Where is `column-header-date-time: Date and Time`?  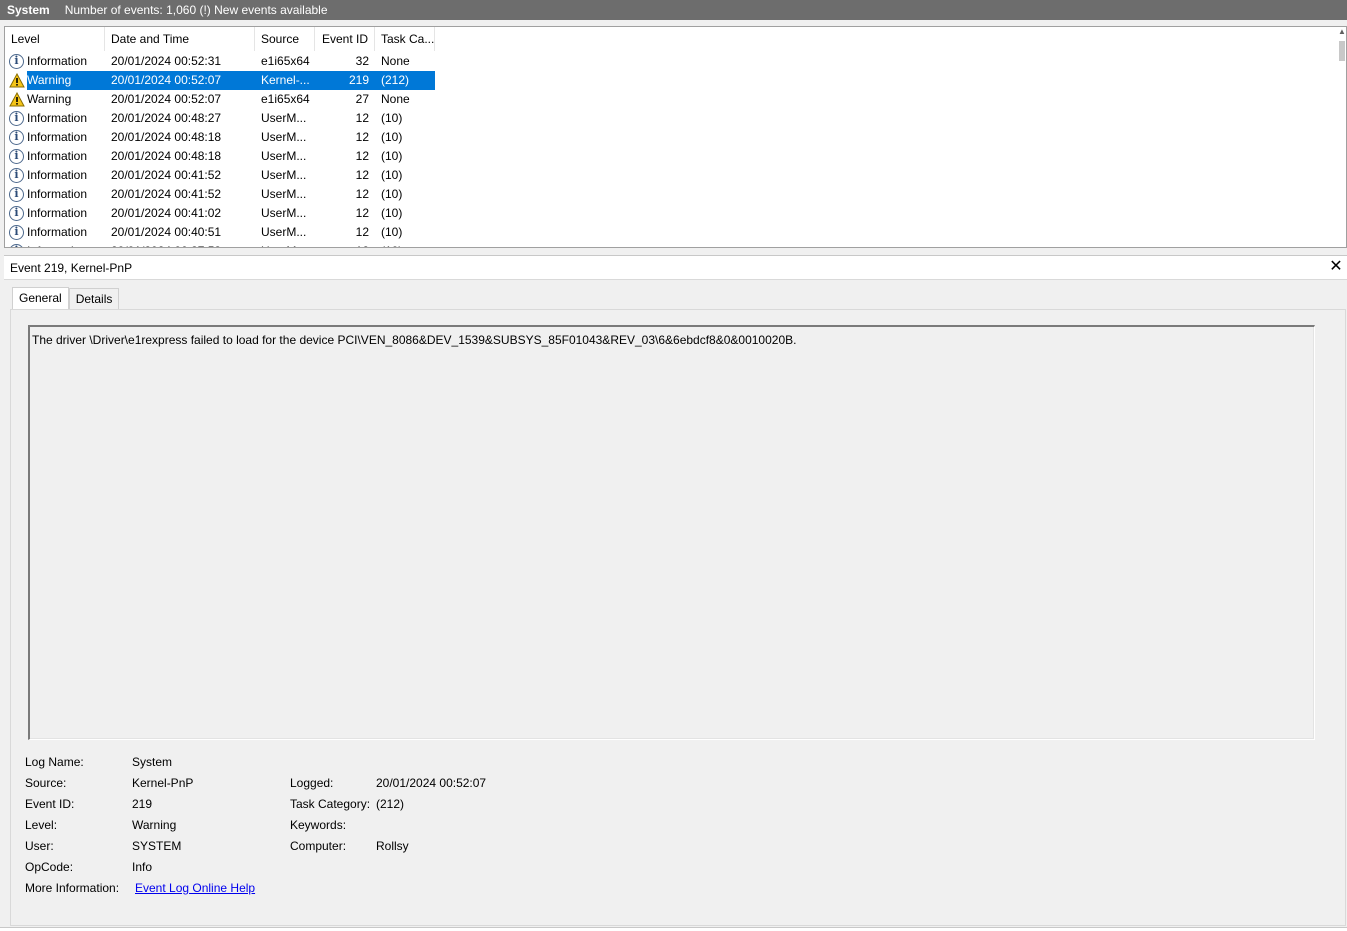 column-header-date-time: Date and Time is located at coordinates (180, 39).